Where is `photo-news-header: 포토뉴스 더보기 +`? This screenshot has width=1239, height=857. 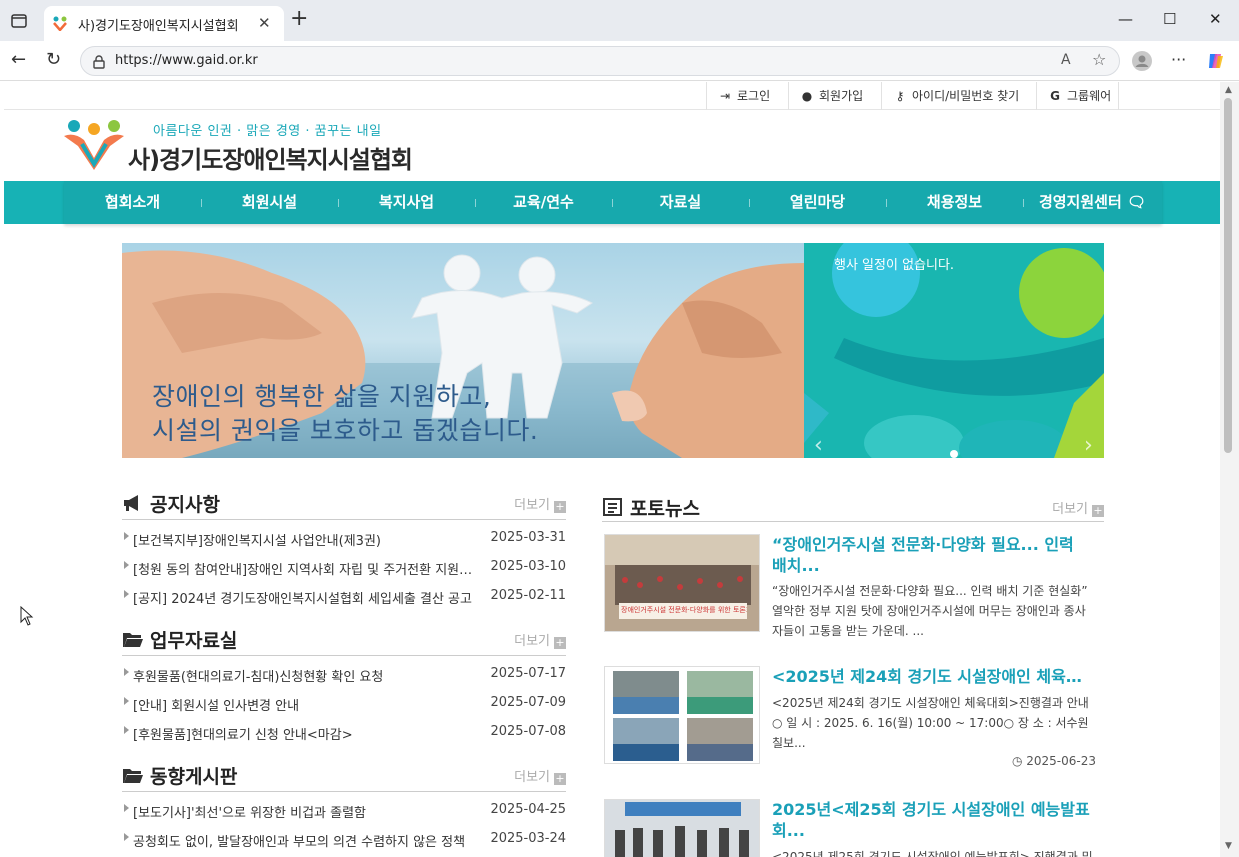 photo-news-header: 포토뉴스 더보기 + is located at coordinates (853, 509).